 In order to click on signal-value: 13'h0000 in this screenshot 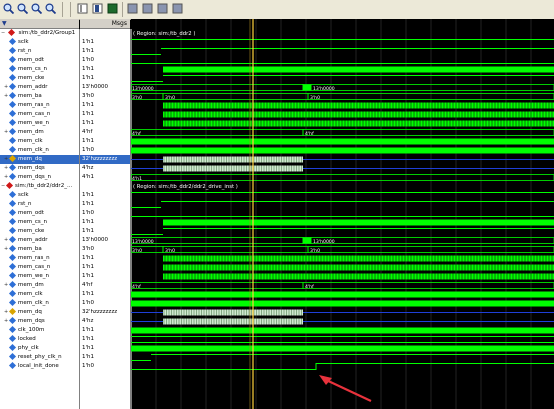, I will do `click(95, 87)`.